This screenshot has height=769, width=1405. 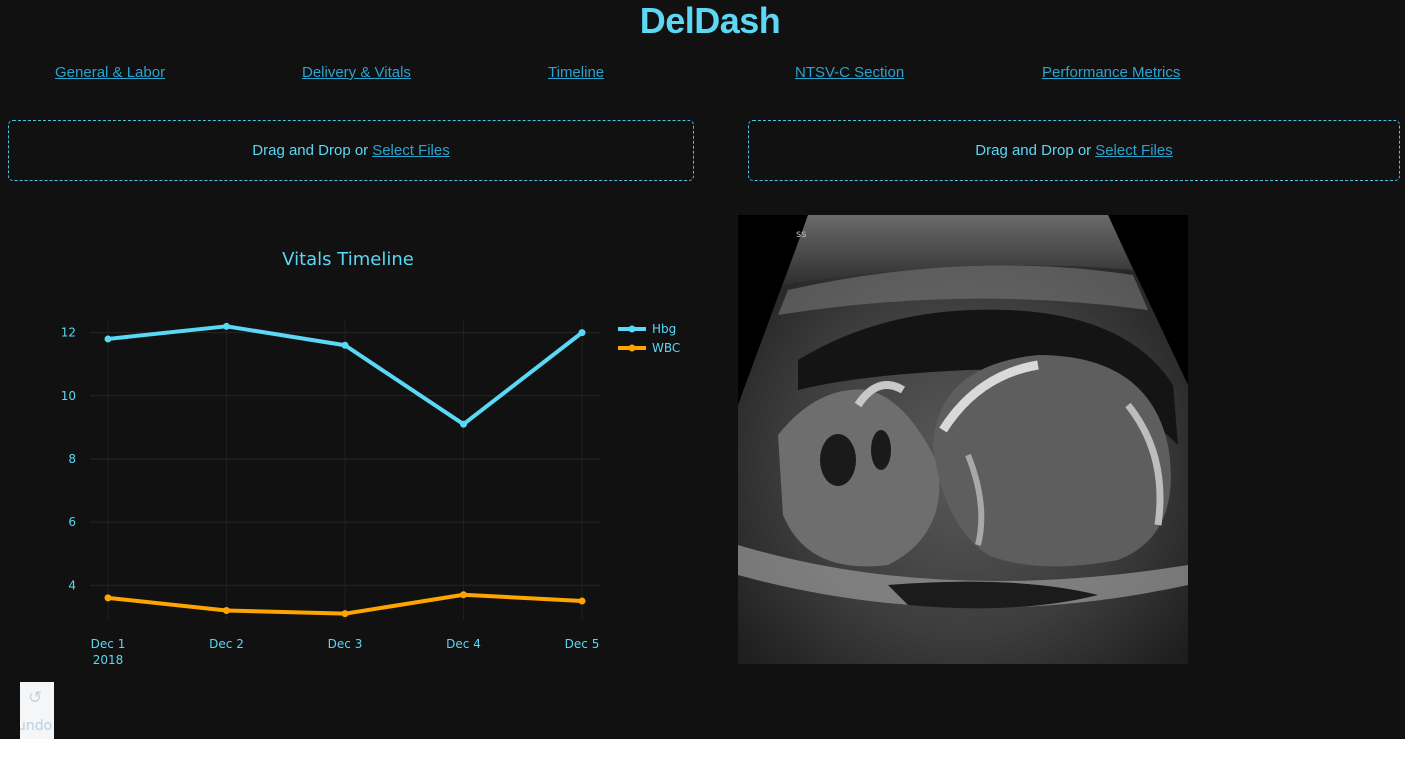 I want to click on y-tick-label: 8, so click(x=72, y=459).